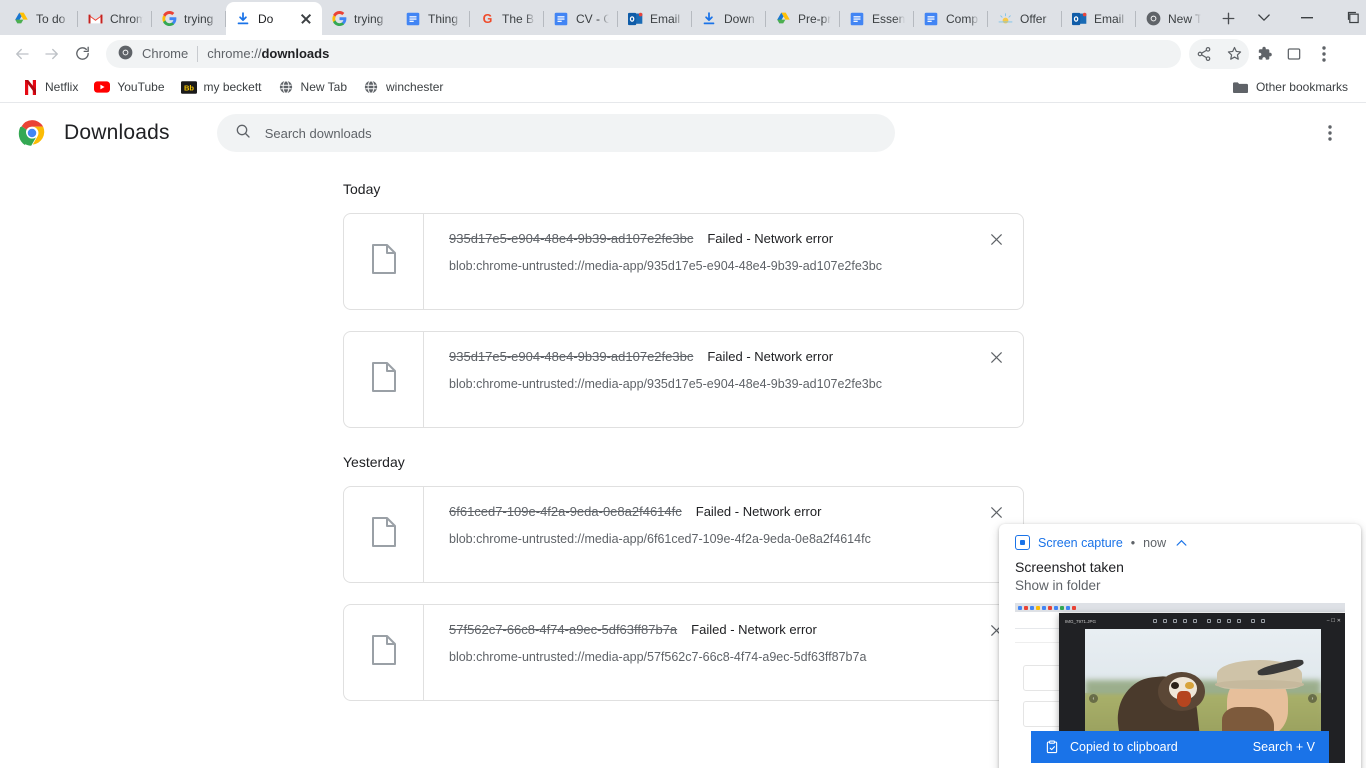  What do you see at coordinates (102, 87) in the screenshot?
I see `youtube-icon` at bounding box center [102, 87].